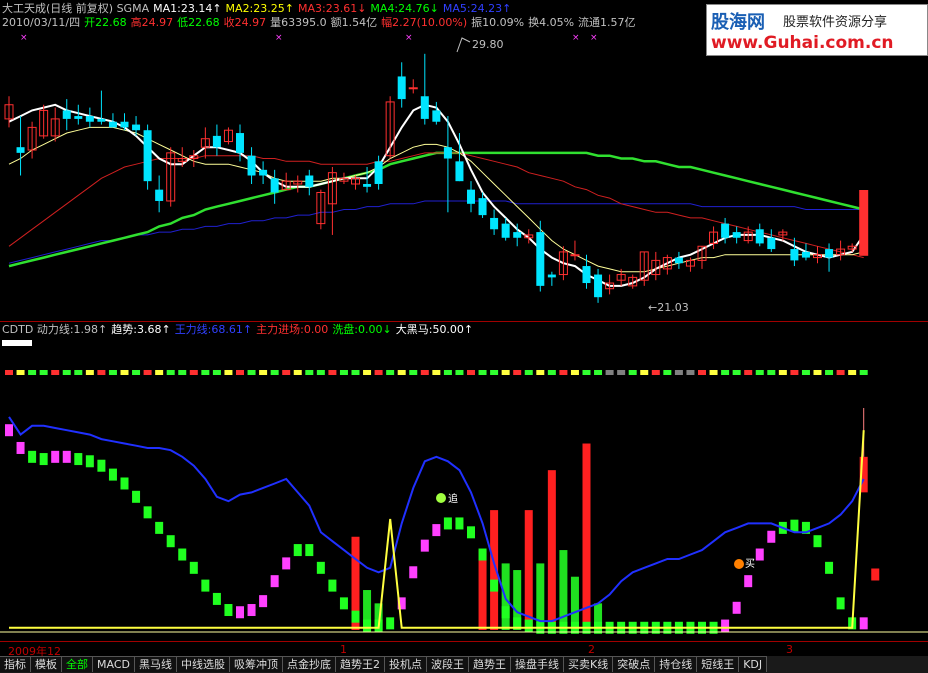 The width and height of the screenshot is (928, 673). What do you see at coordinates (298, 22) in the screenshot?
I see `quote-item-5: 量63395.0` at bounding box center [298, 22].